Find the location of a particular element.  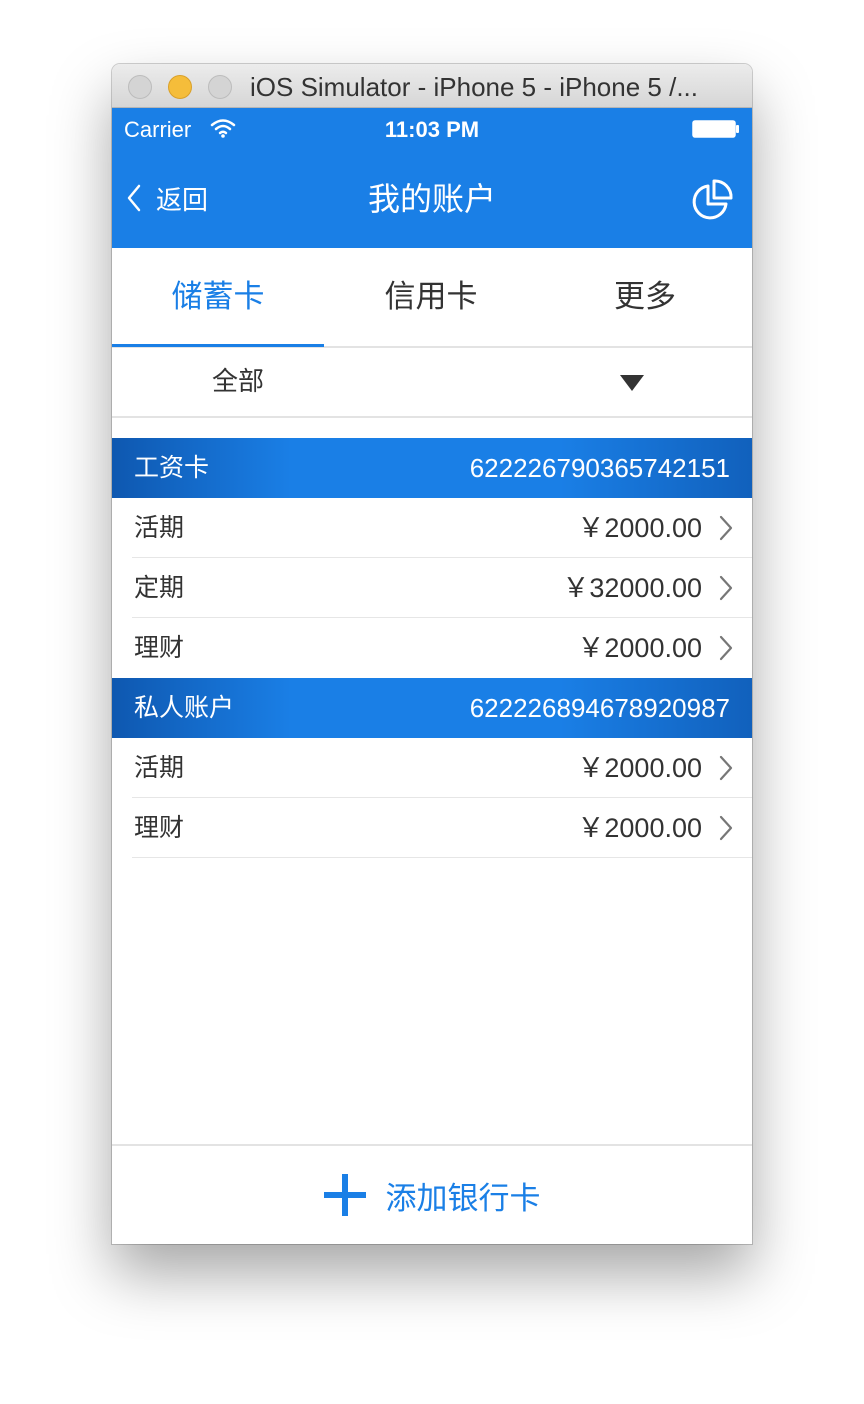

item-label: 定期 is located at coordinates (159, 587).